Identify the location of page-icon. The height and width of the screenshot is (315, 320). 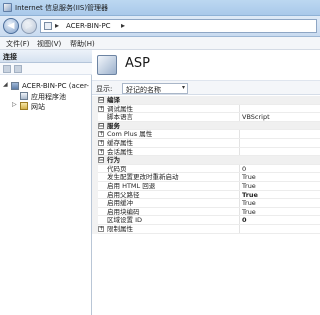
(48, 26).